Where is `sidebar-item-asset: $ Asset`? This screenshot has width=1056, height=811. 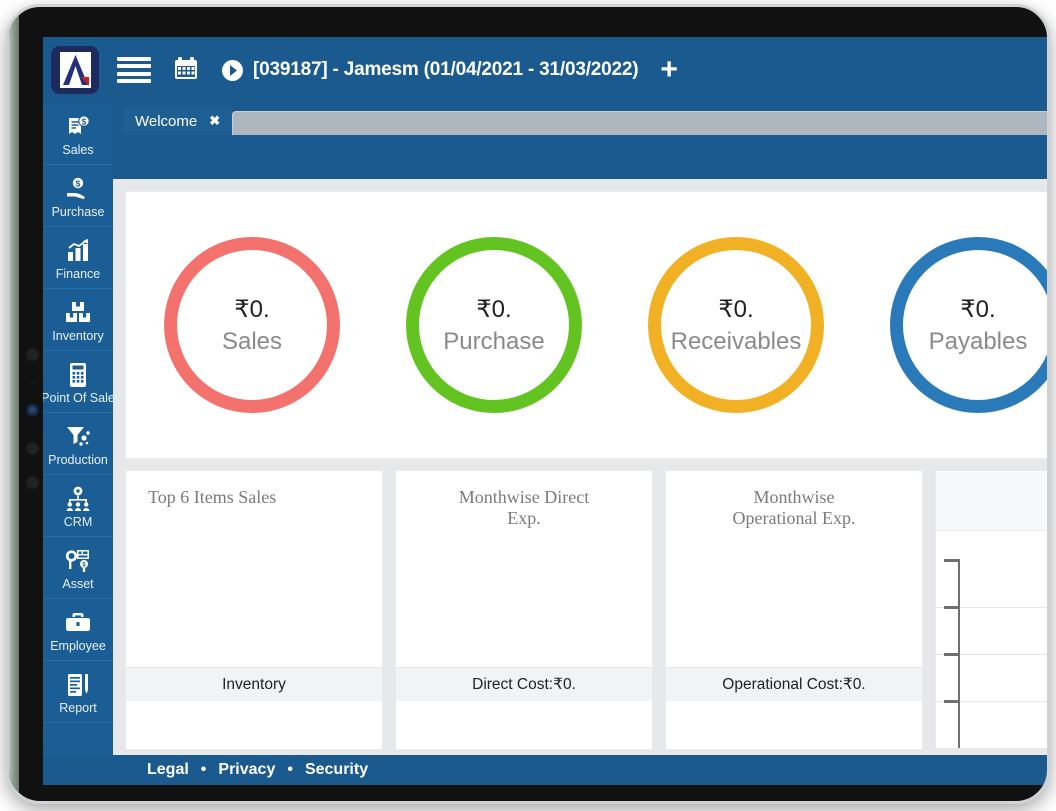 sidebar-item-asset: $ Asset is located at coordinates (78, 568).